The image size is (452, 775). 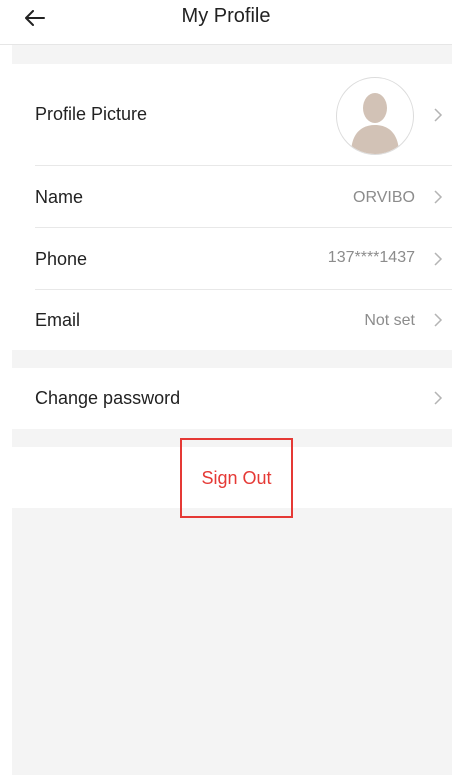 I want to click on sign-out-button: Sign Out, so click(x=236, y=478).